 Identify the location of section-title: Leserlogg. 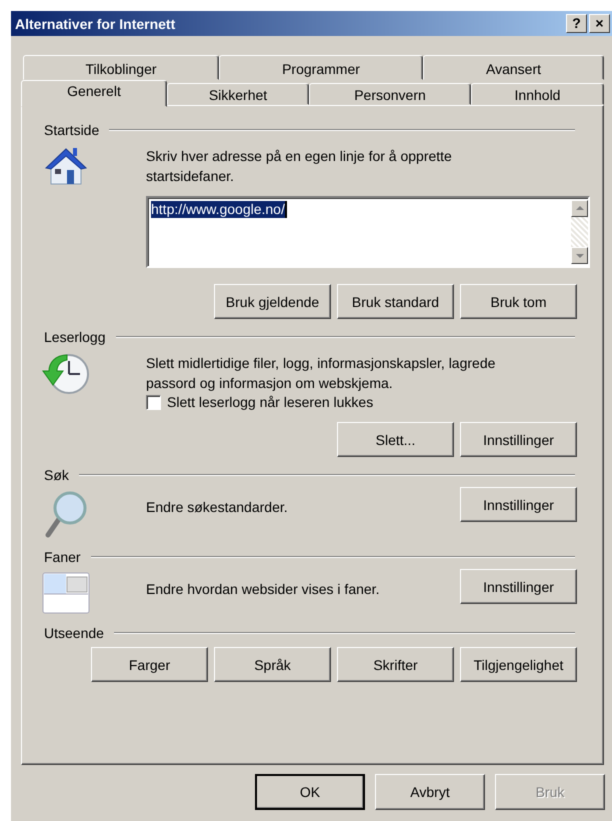
(75, 337).